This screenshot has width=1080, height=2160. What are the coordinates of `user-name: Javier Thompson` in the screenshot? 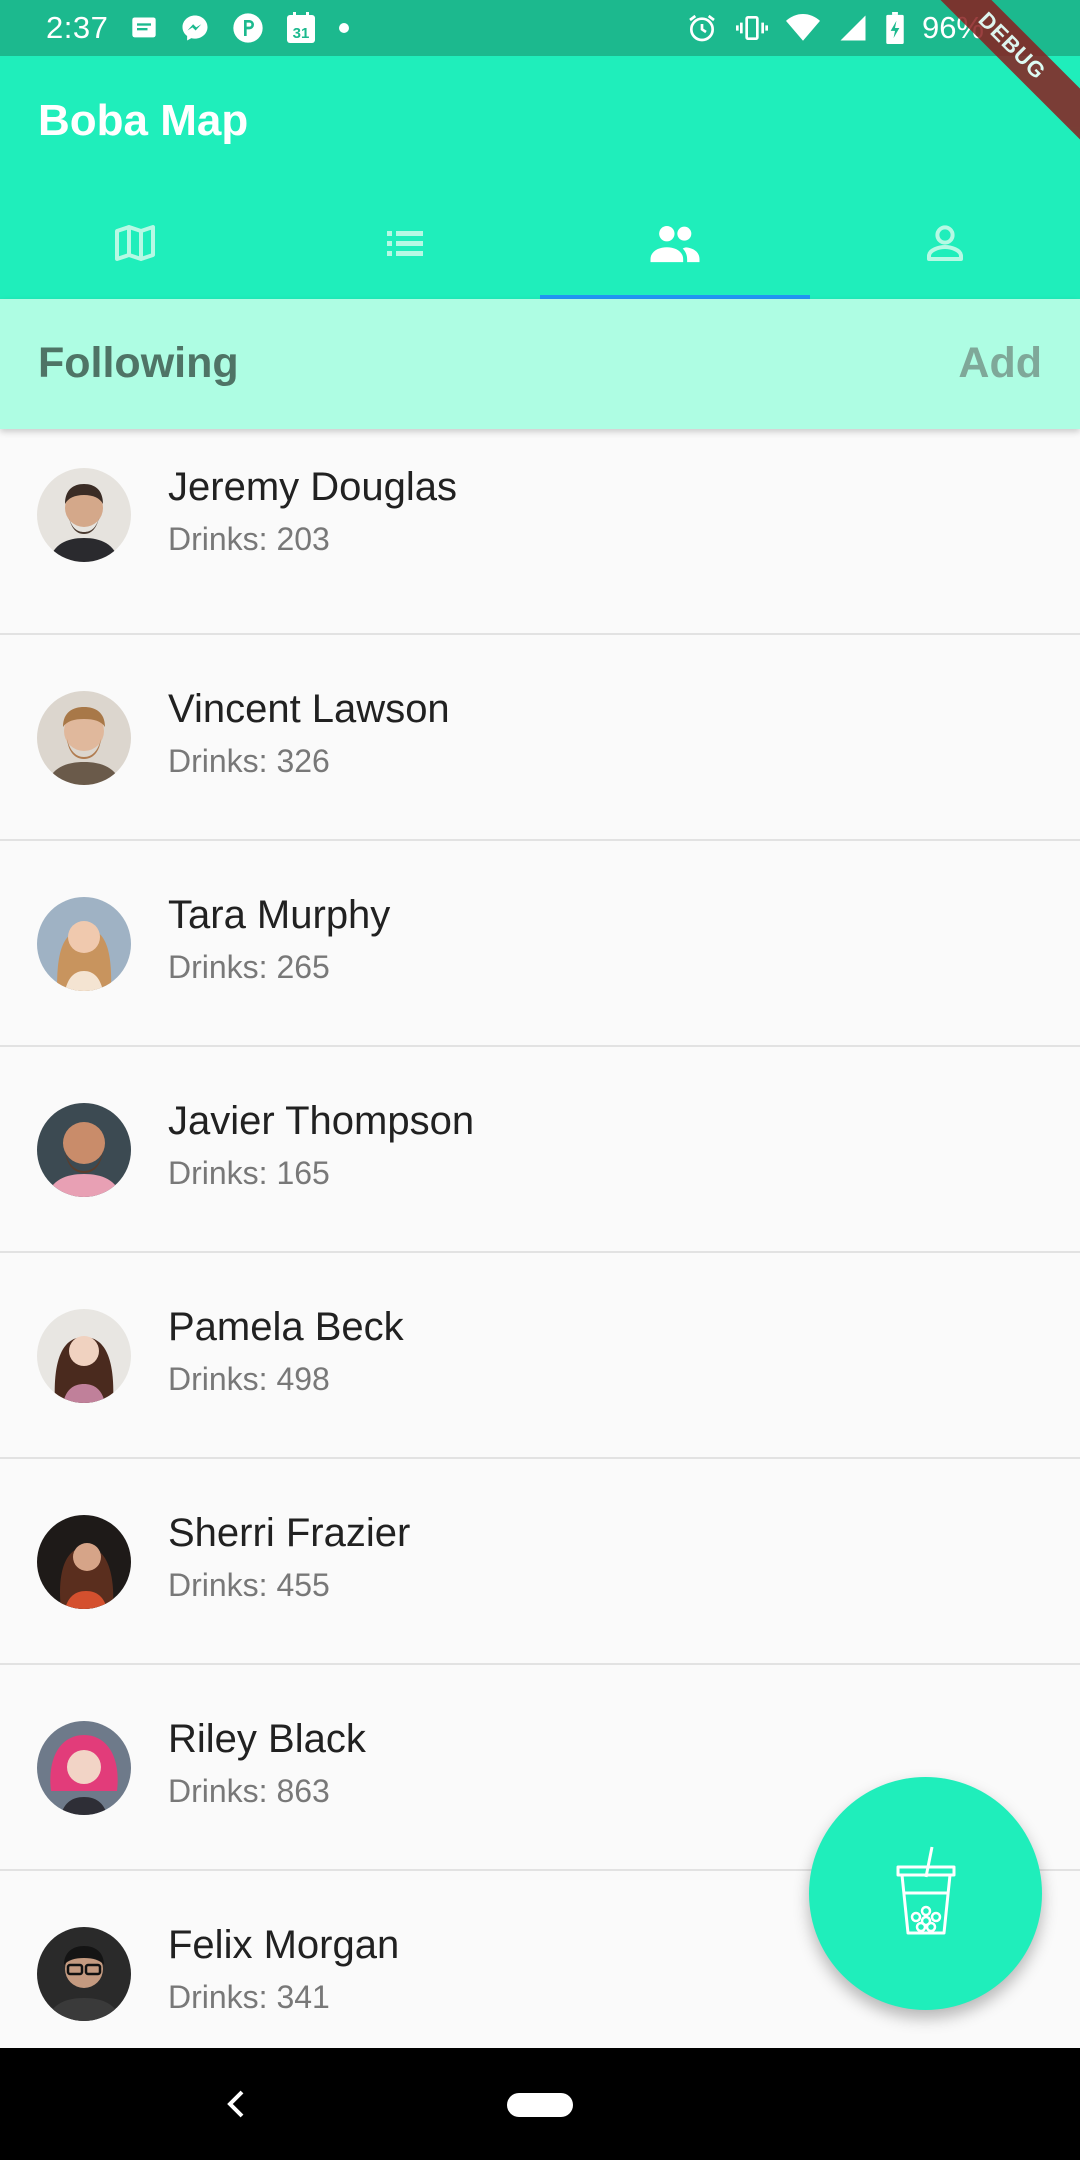 It's located at (321, 1121).